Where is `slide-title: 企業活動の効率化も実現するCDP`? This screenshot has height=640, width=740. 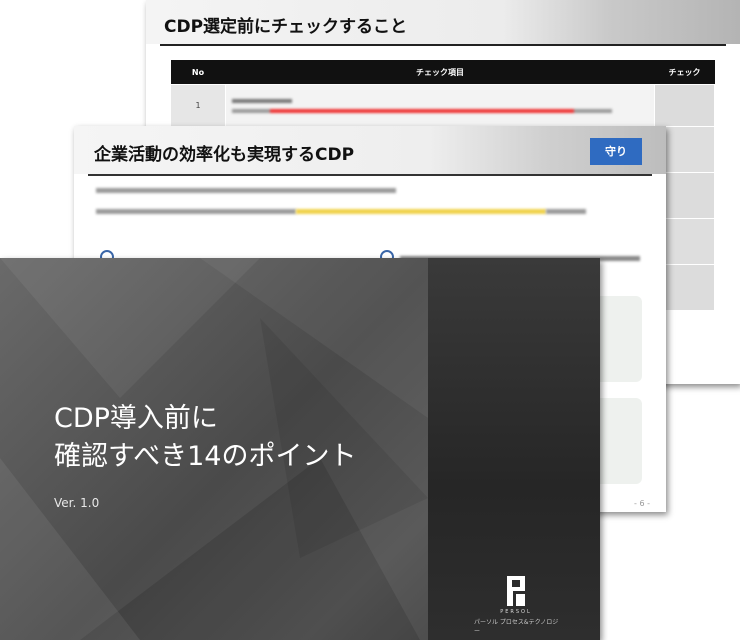
slide-title: 企業活動の効率化も実現するCDP is located at coordinates (224, 155).